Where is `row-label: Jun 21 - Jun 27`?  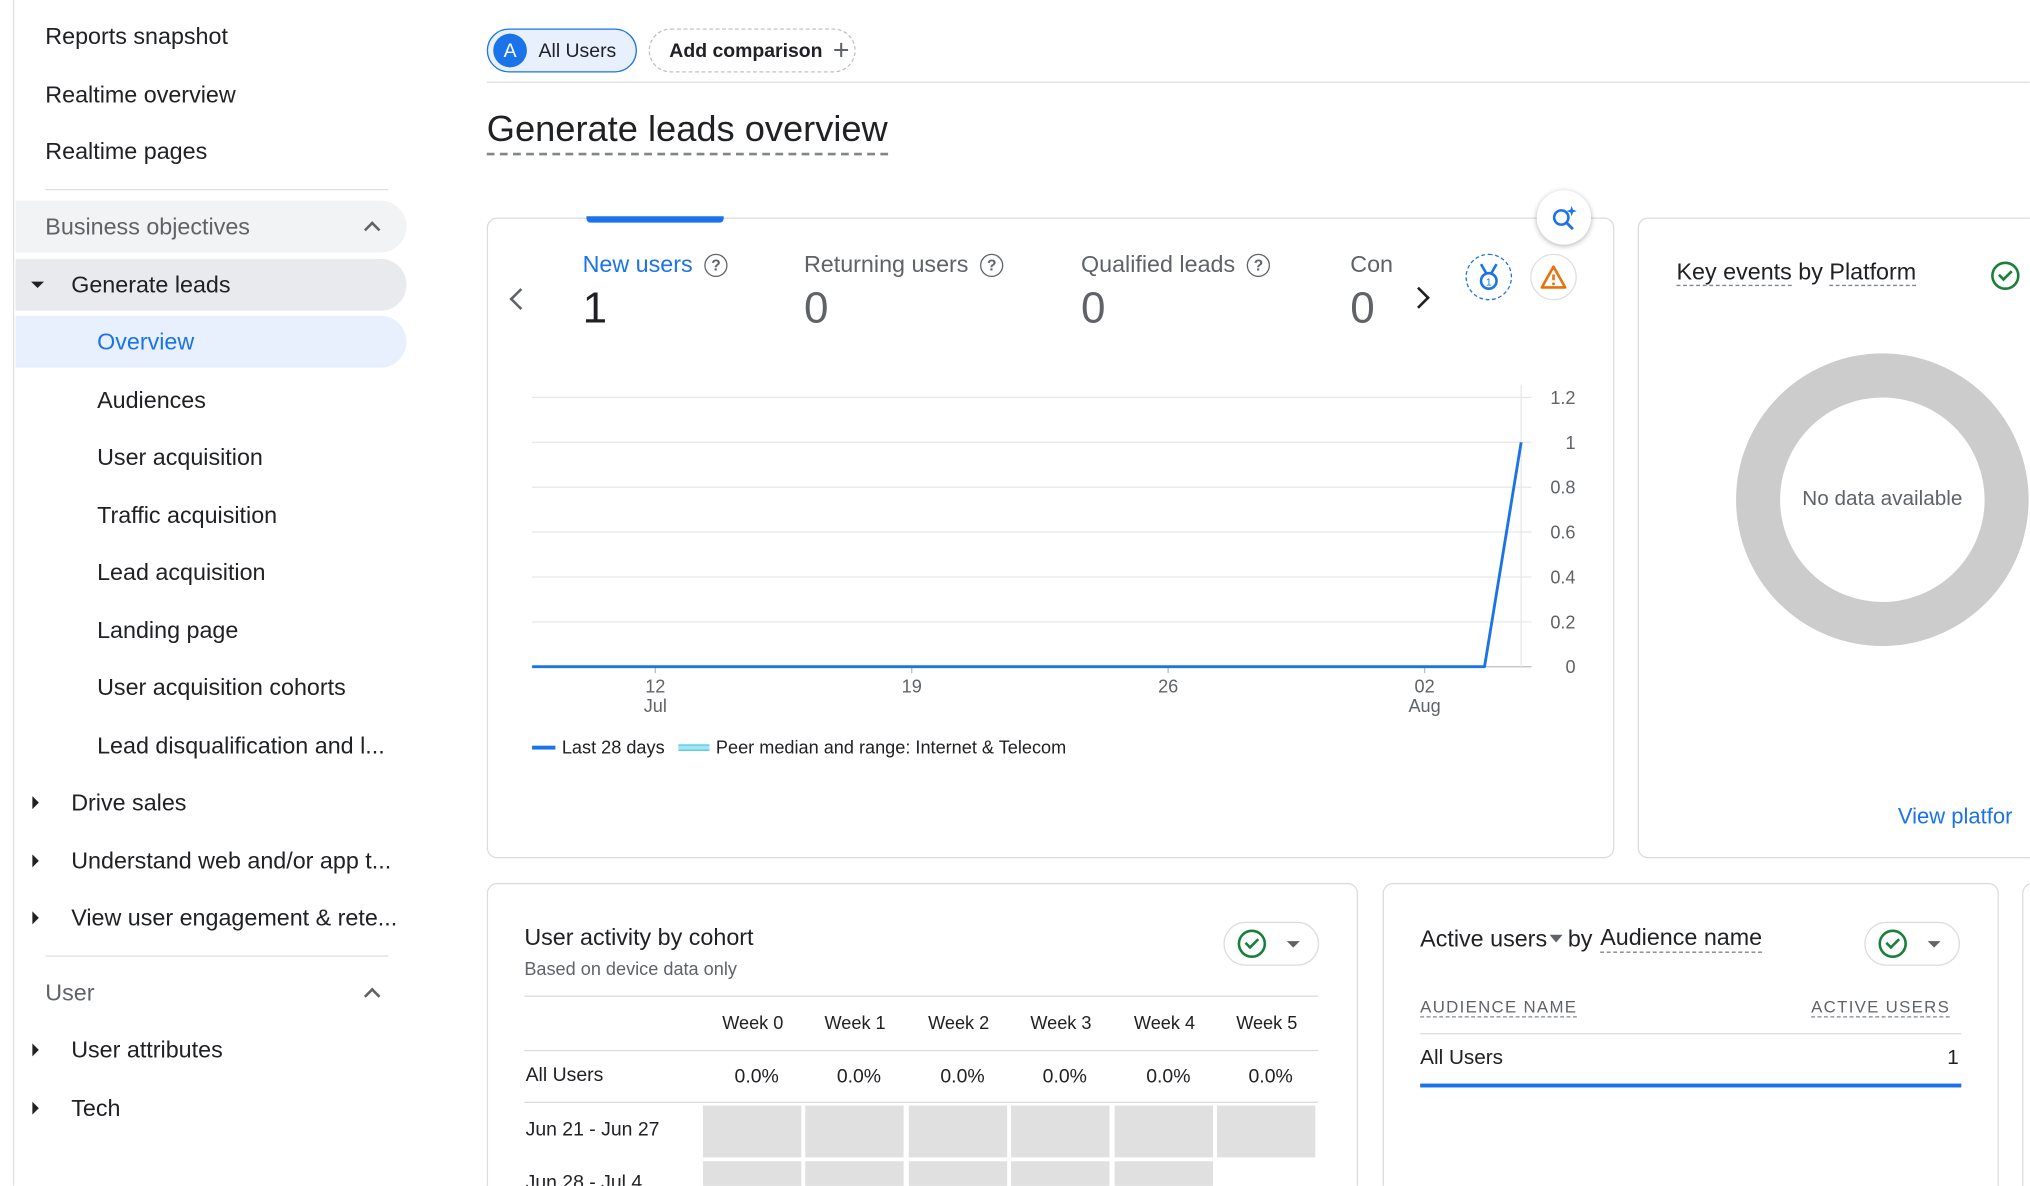 row-label: Jun 21 - Jun 27 is located at coordinates (592, 1129).